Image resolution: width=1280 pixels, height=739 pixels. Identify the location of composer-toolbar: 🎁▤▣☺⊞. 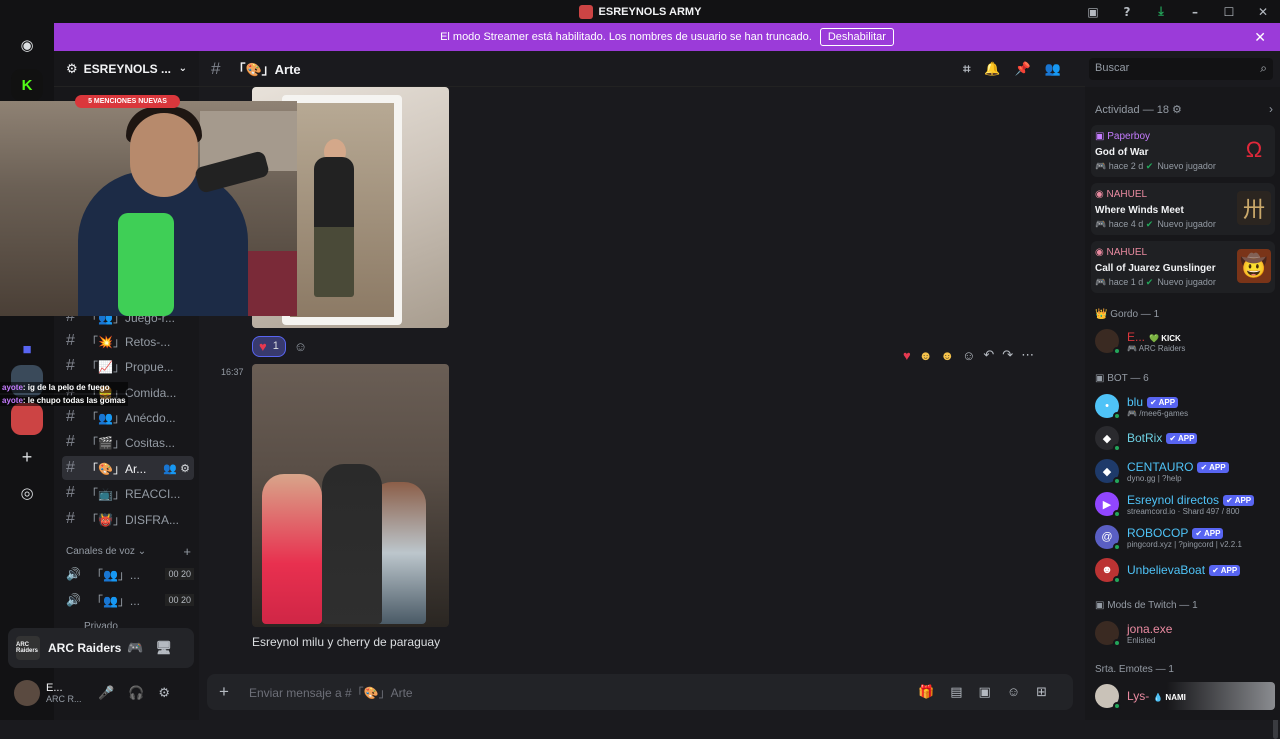
(990, 692).